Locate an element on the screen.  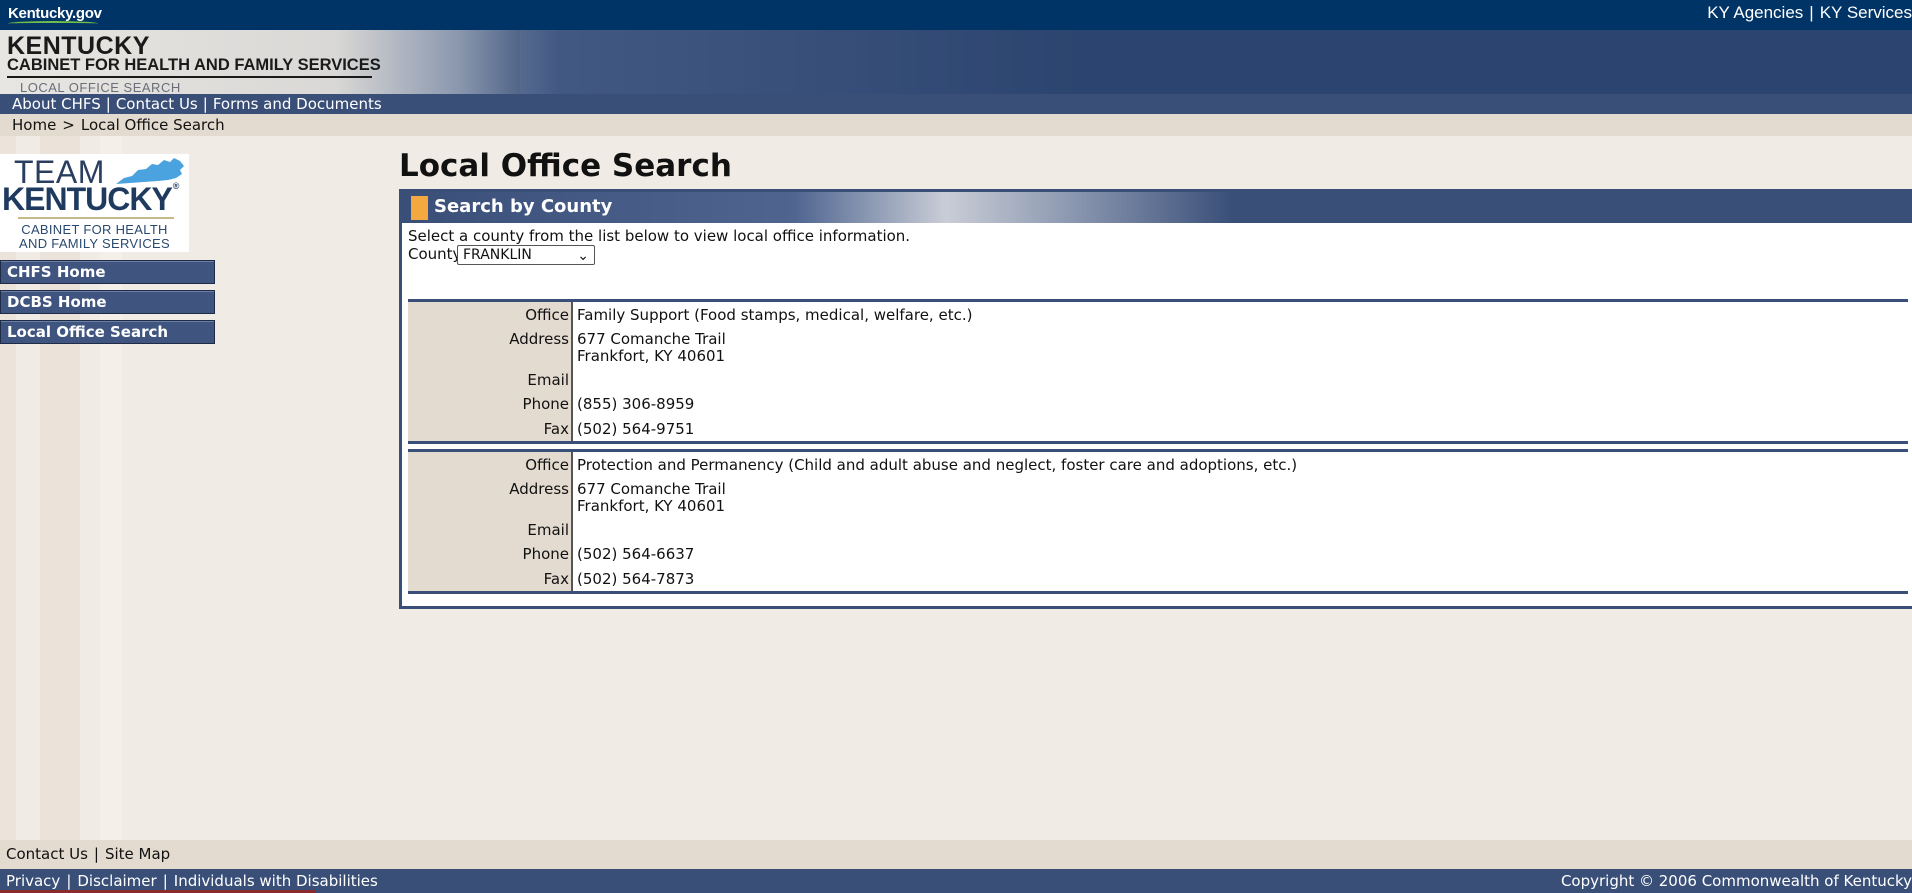
top-bar: Kentucky.gov KY Agencies | KY Services is located at coordinates (956, 15).